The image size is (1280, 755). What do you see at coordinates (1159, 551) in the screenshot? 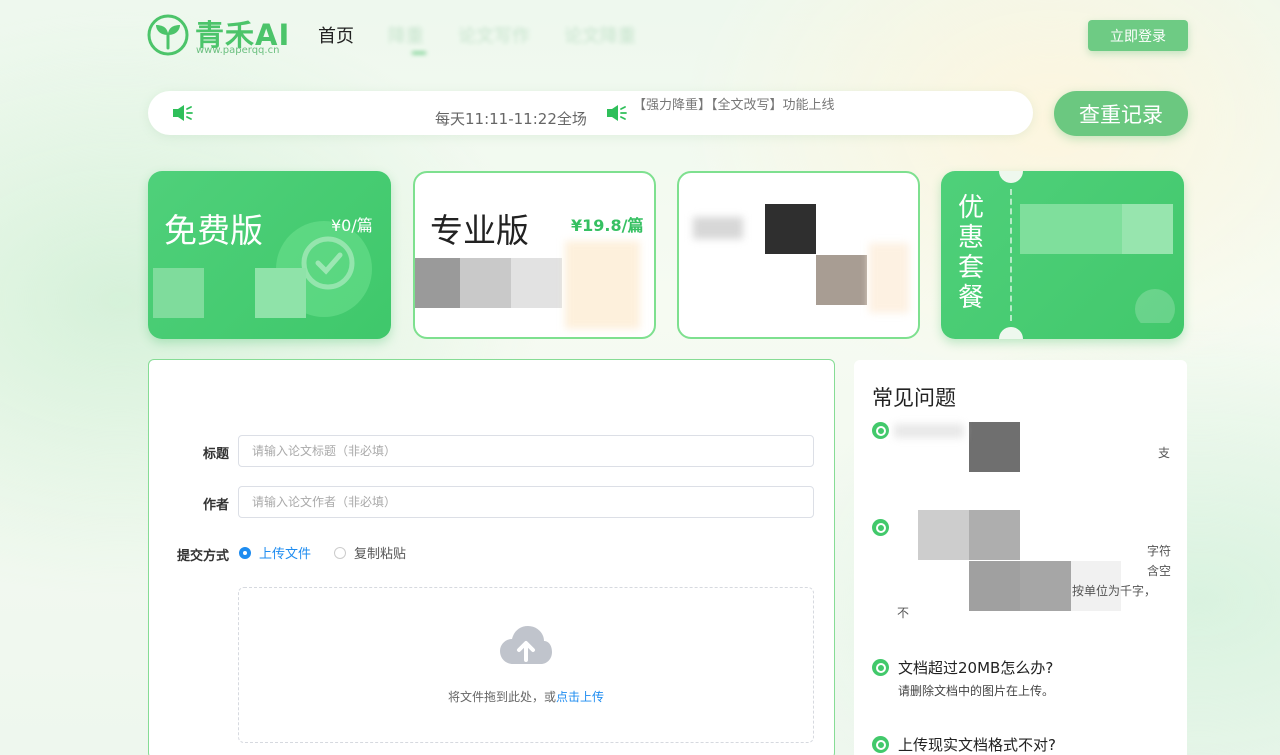
I see `obscured-text: 字符` at bounding box center [1159, 551].